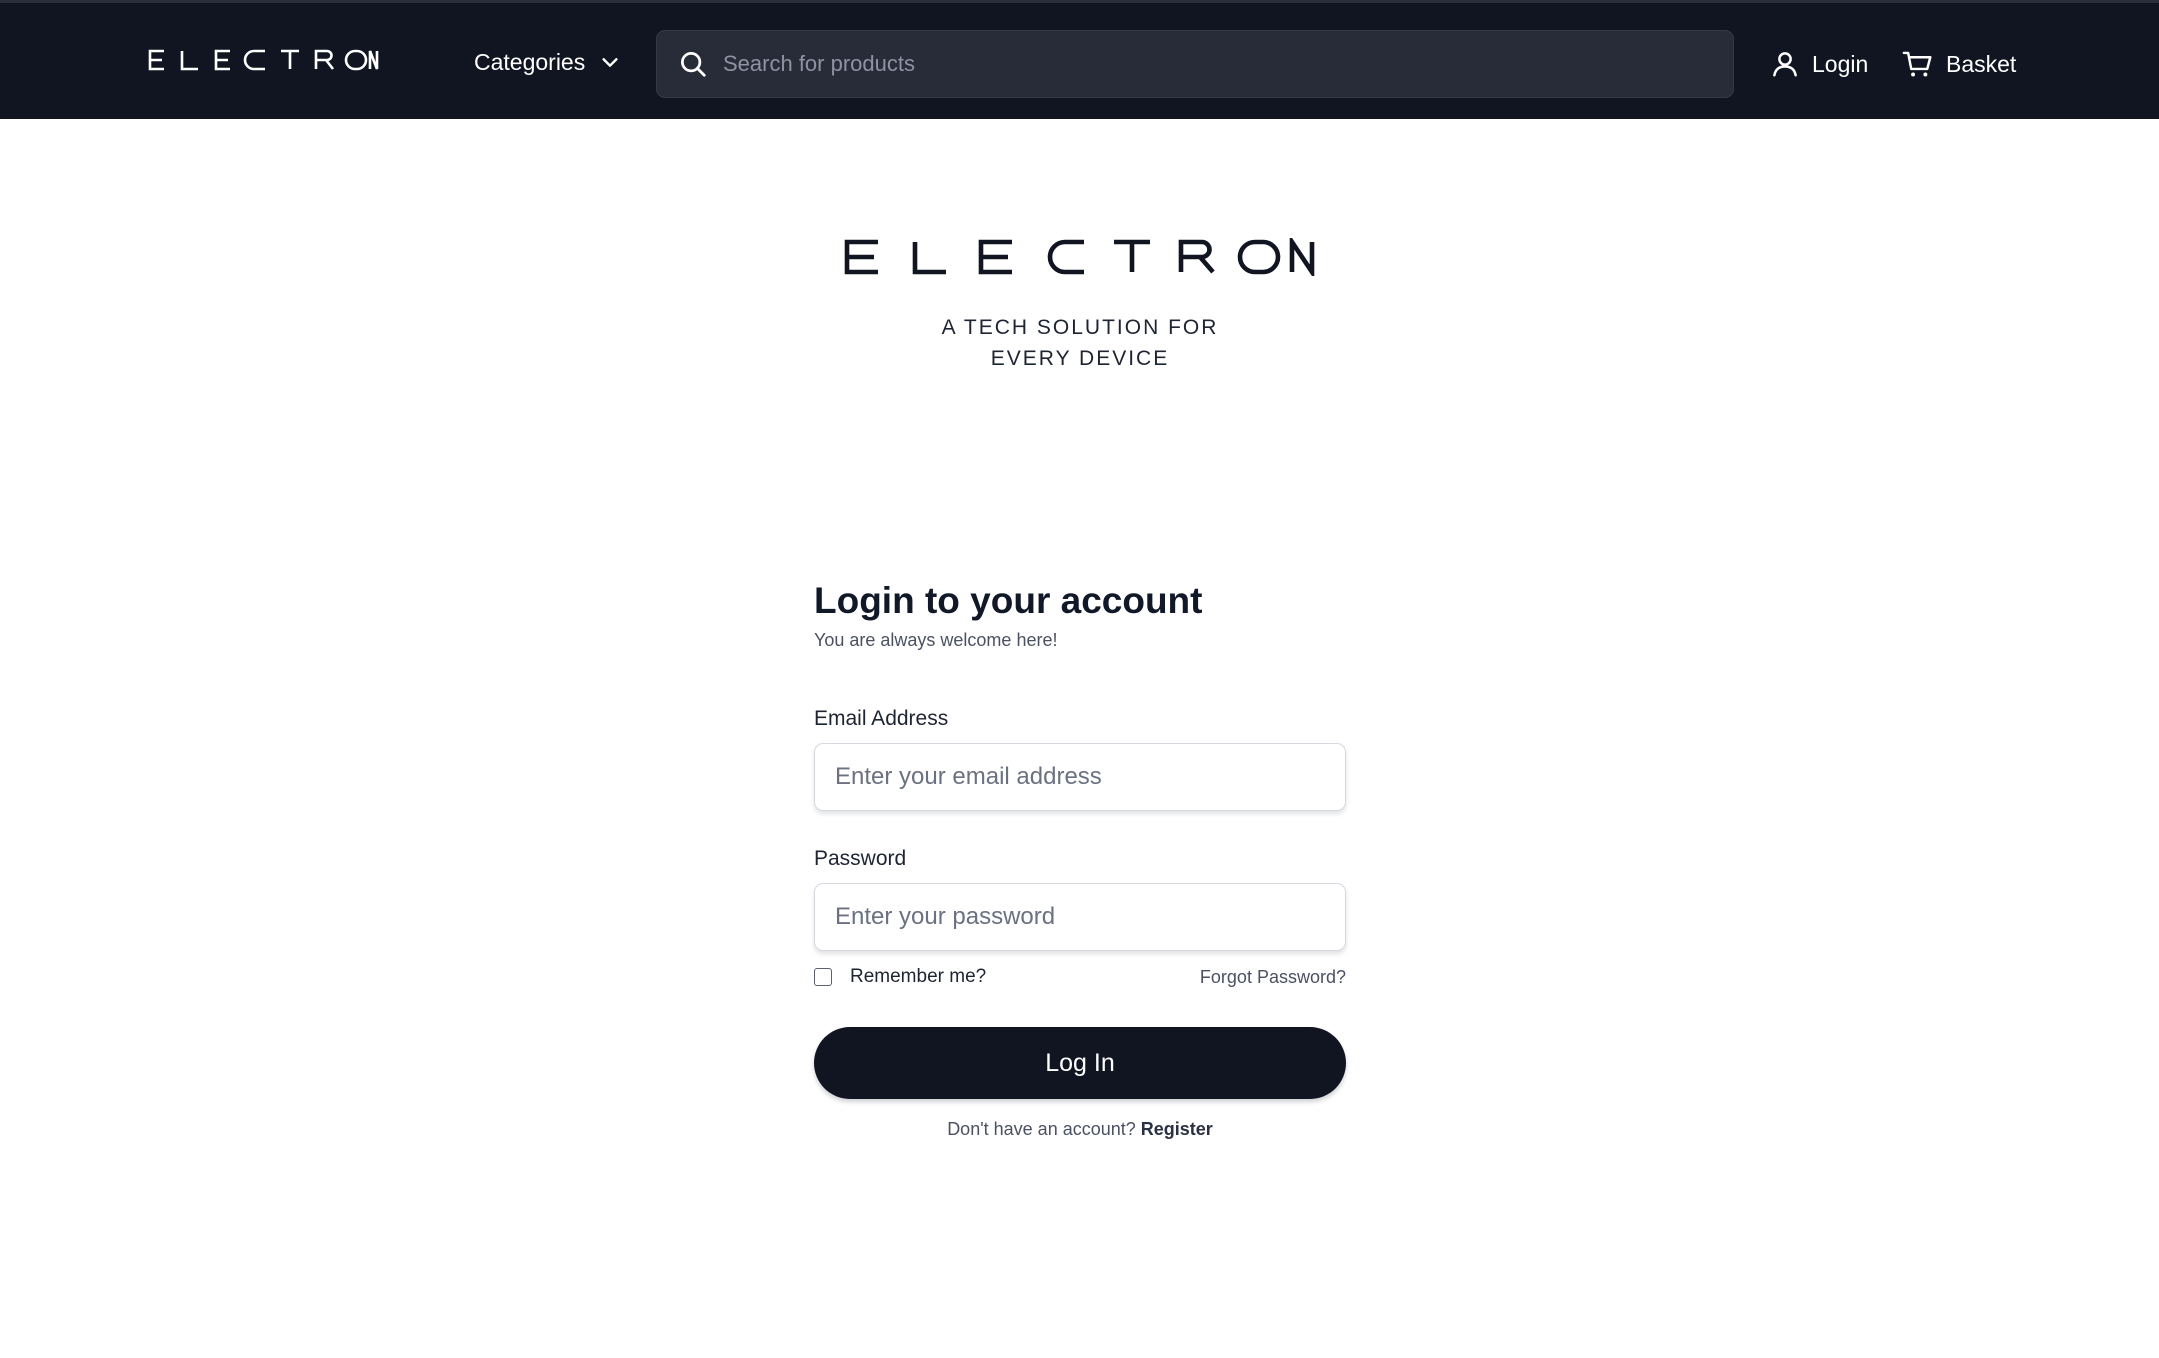 The height and width of the screenshot is (1358, 2159). I want to click on search-bar, so click(1195, 64).